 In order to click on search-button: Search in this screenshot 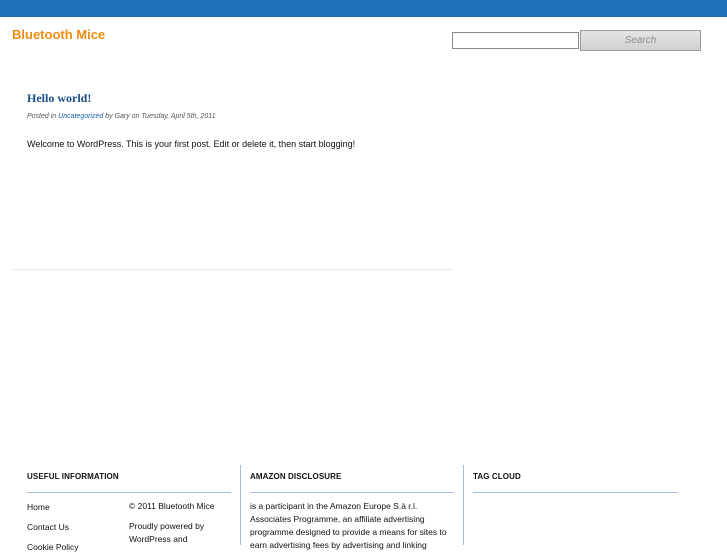, I will do `click(640, 40)`.